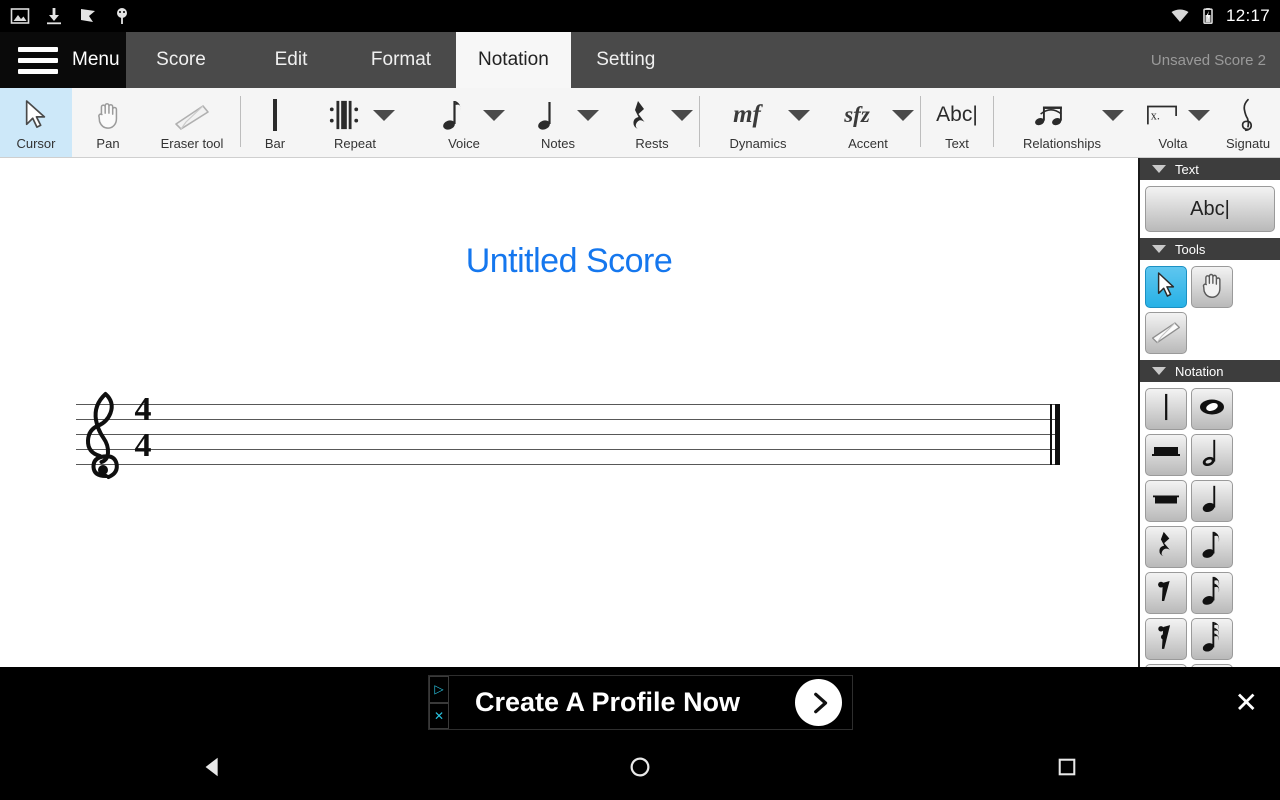 Image resolution: width=1280 pixels, height=800 pixels. I want to click on whole-rest-button, so click(1166, 455).